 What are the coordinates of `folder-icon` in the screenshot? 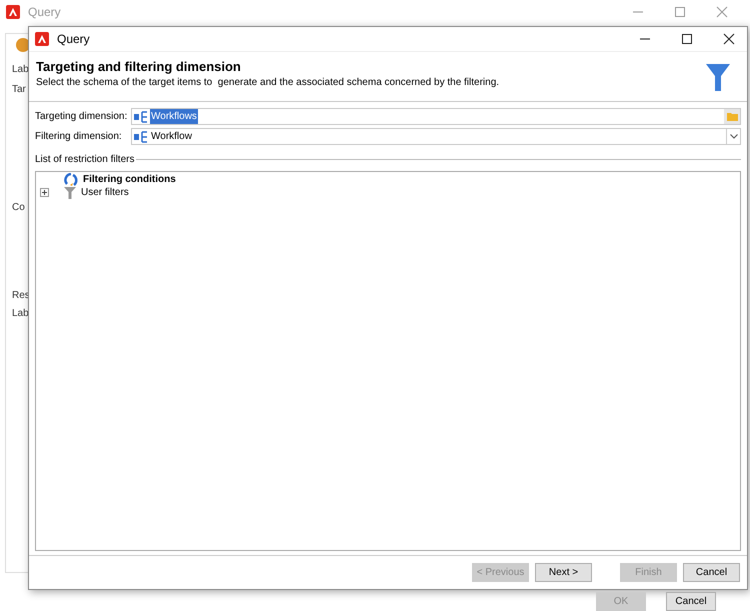 It's located at (732, 116).